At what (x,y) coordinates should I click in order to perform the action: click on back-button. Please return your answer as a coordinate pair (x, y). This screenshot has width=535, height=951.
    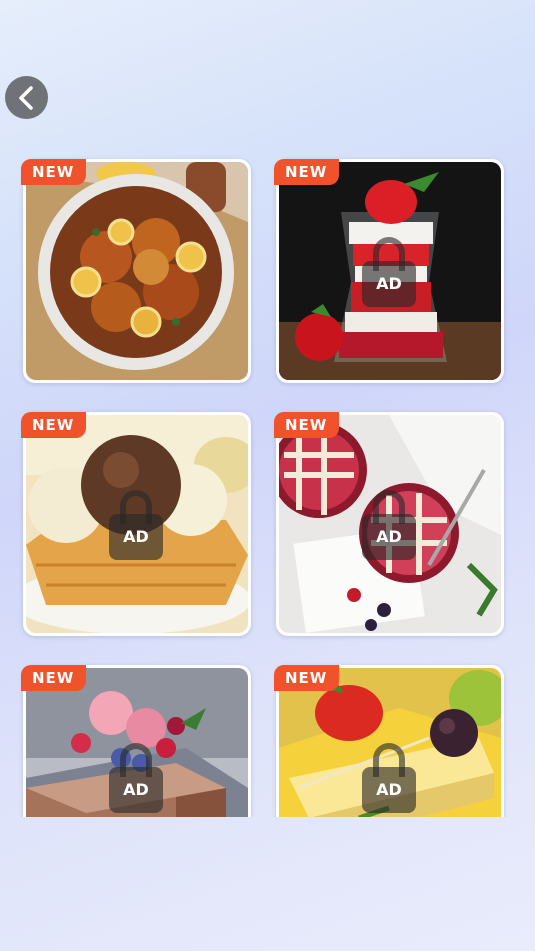
    Looking at the image, I should click on (26, 97).